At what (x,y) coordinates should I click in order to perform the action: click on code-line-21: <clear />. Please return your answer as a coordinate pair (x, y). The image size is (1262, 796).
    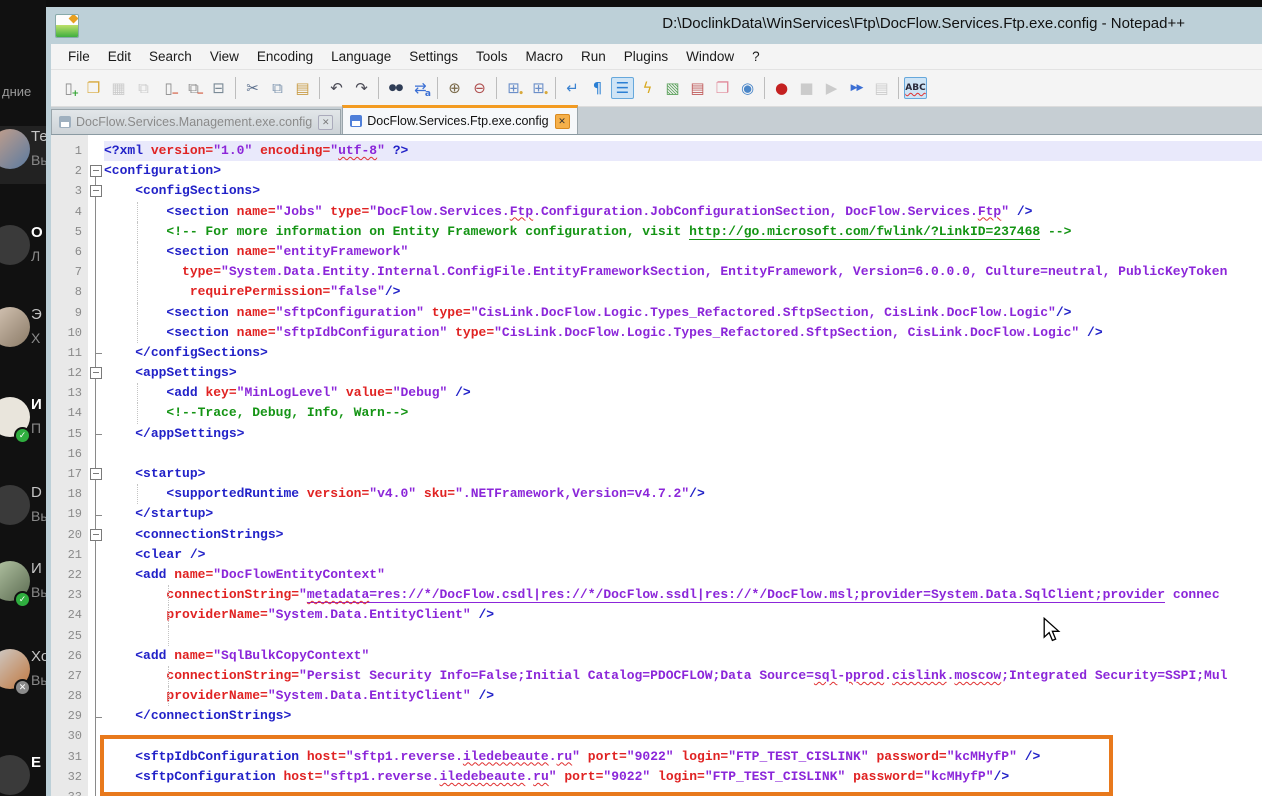
    Looking at the image, I should click on (683, 555).